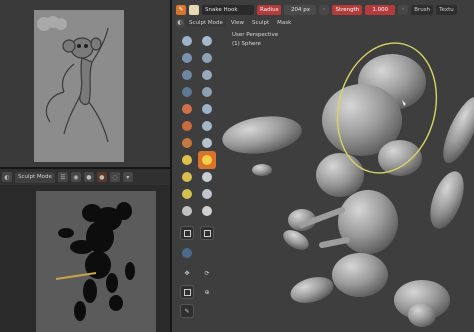  What do you see at coordinates (206, 22) in the screenshot?
I see `mode-dropdown: Sculpt Mode` at bounding box center [206, 22].